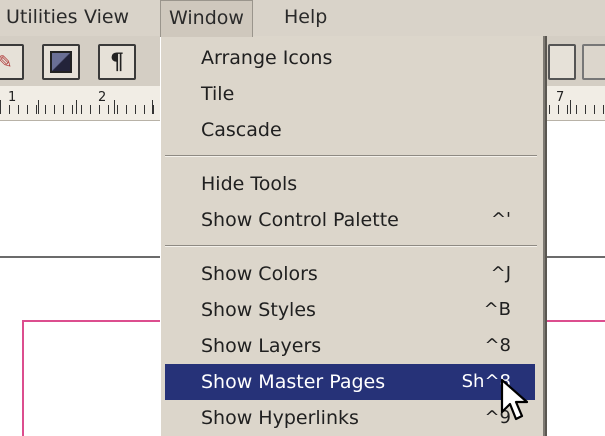 This screenshot has width=605, height=436. Describe the element at coordinates (258, 310) in the screenshot. I see `menu-item-label: Show Styles` at that location.